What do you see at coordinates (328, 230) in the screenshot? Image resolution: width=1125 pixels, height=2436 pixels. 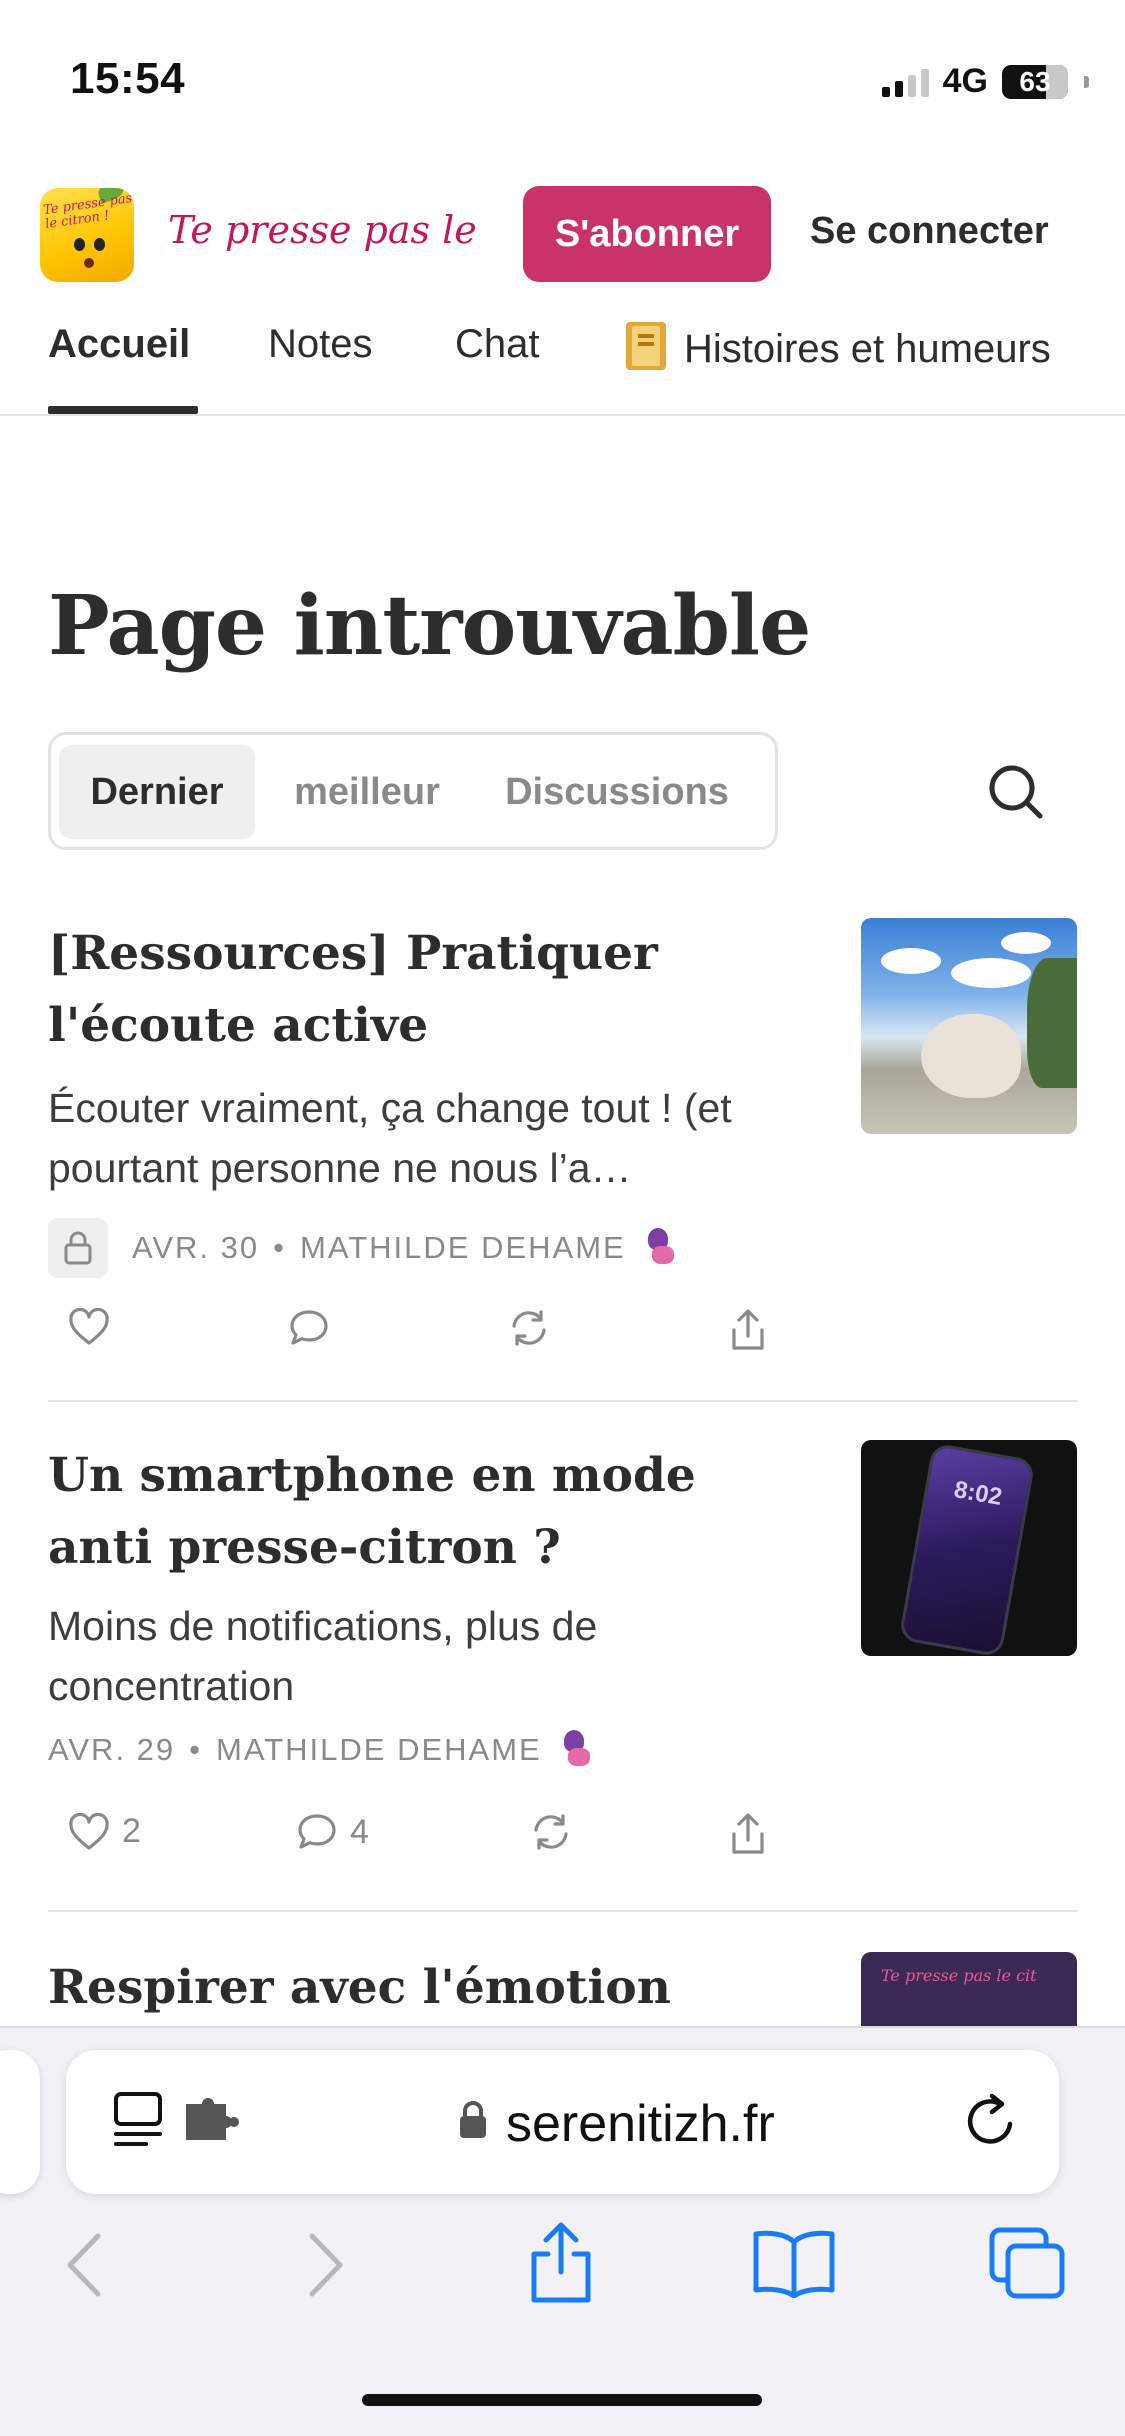 I see `wordmark-text: Te presse pas le citr` at bounding box center [328, 230].